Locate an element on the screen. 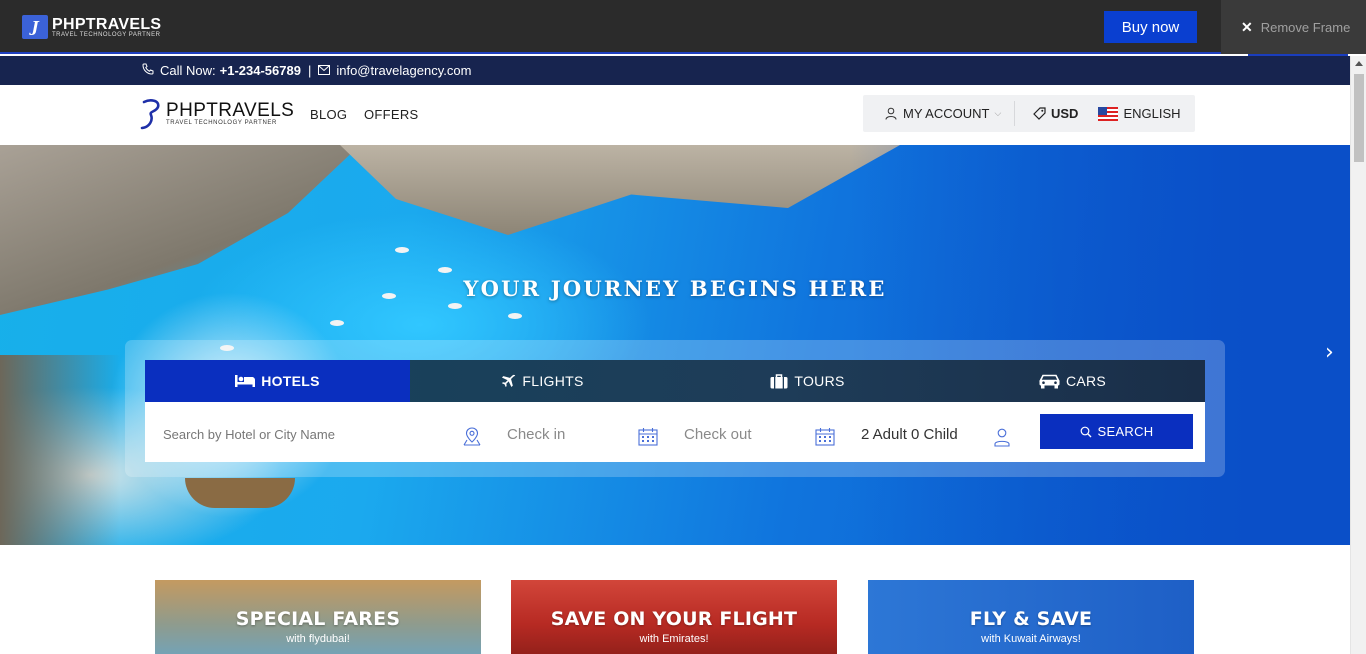 Image resolution: width=1366 pixels, height=654 pixels. deal-title: FLY & SAVE is located at coordinates (1031, 619).